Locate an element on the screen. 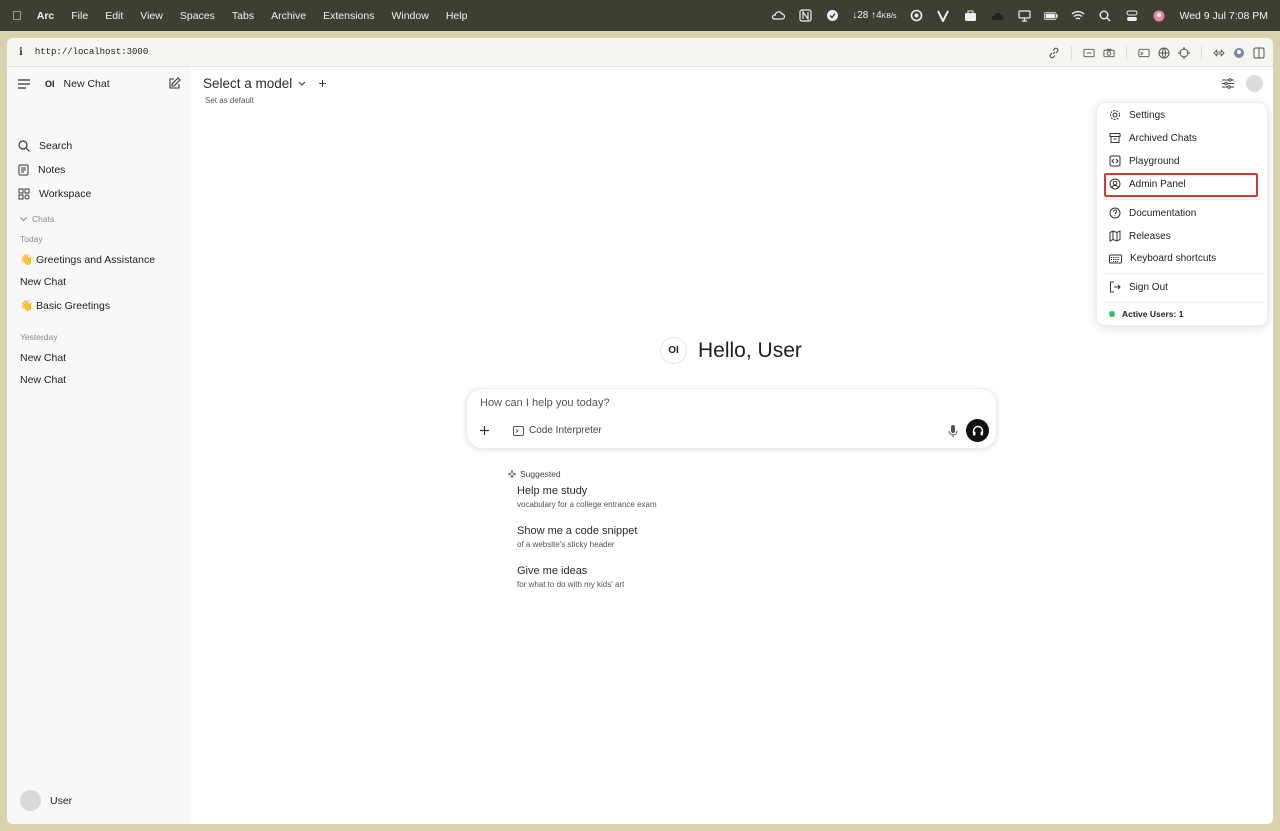  spotlight-search-icon is located at coordinates (1105, 16).